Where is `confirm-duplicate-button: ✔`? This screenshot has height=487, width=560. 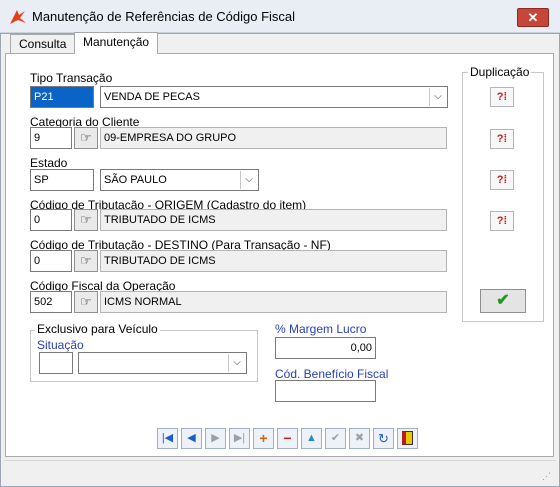 confirm-duplicate-button: ✔ is located at coordinates (503, 301).